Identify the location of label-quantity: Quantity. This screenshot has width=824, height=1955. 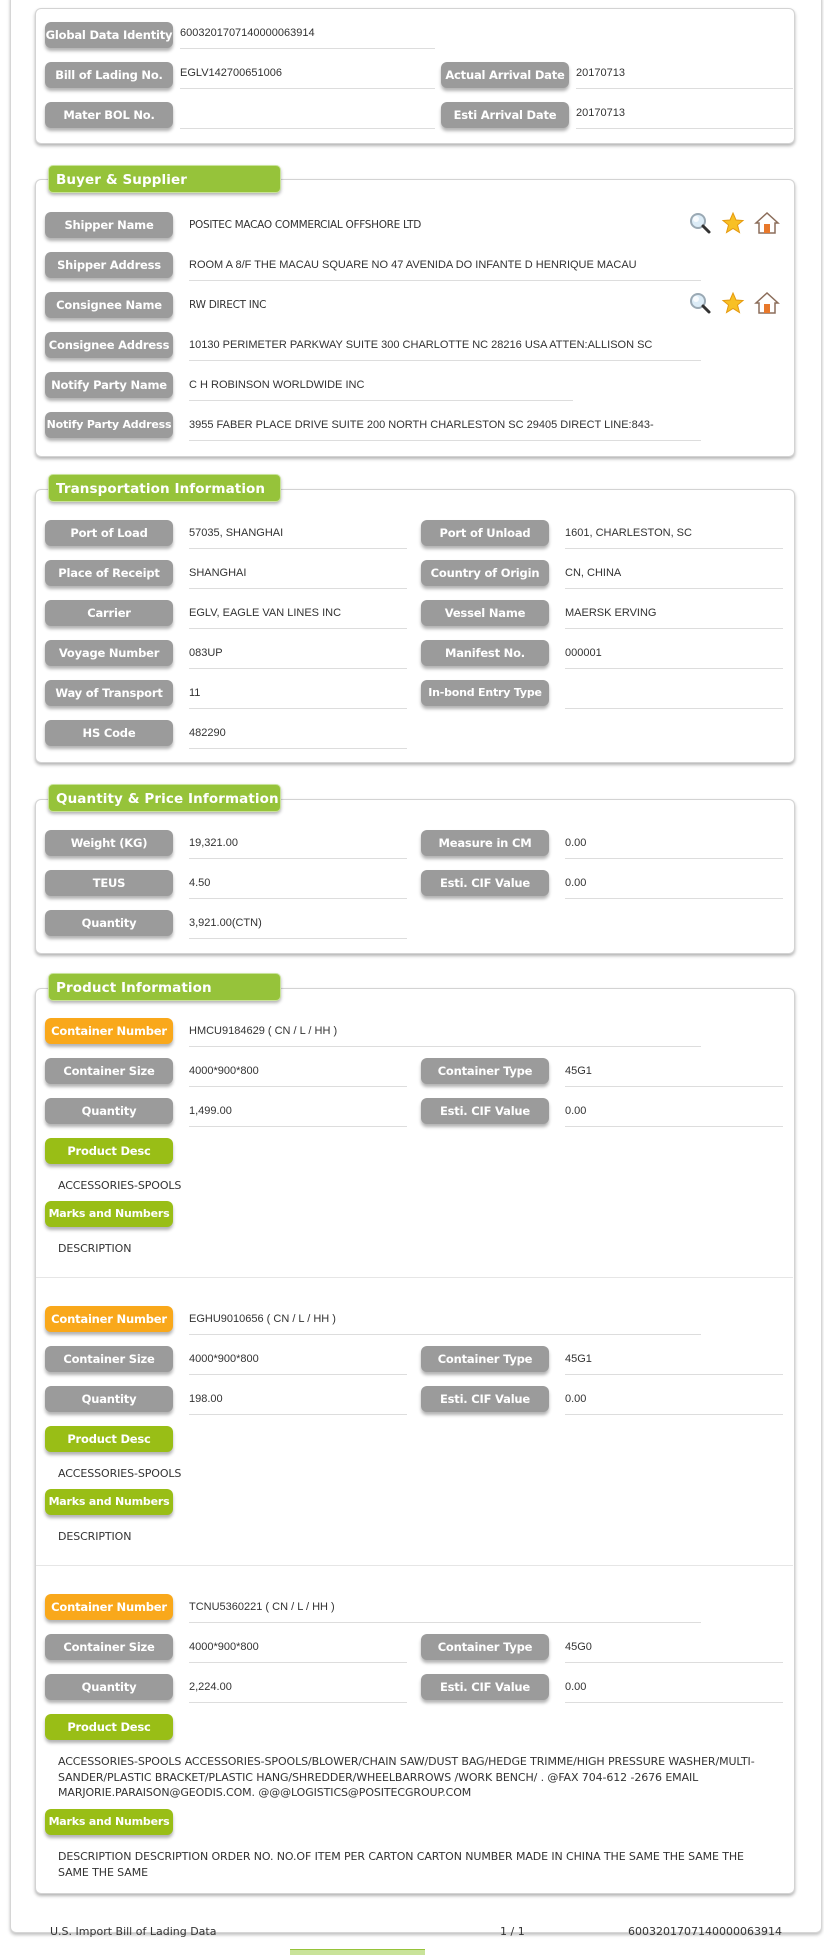
(109, 923).